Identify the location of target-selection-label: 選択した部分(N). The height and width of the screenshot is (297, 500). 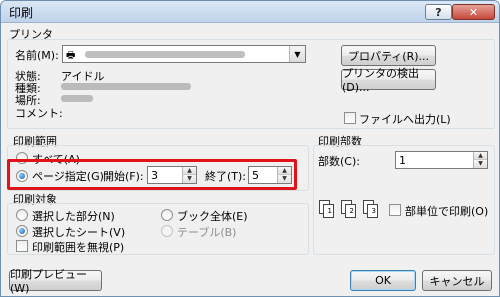
(73, 216).